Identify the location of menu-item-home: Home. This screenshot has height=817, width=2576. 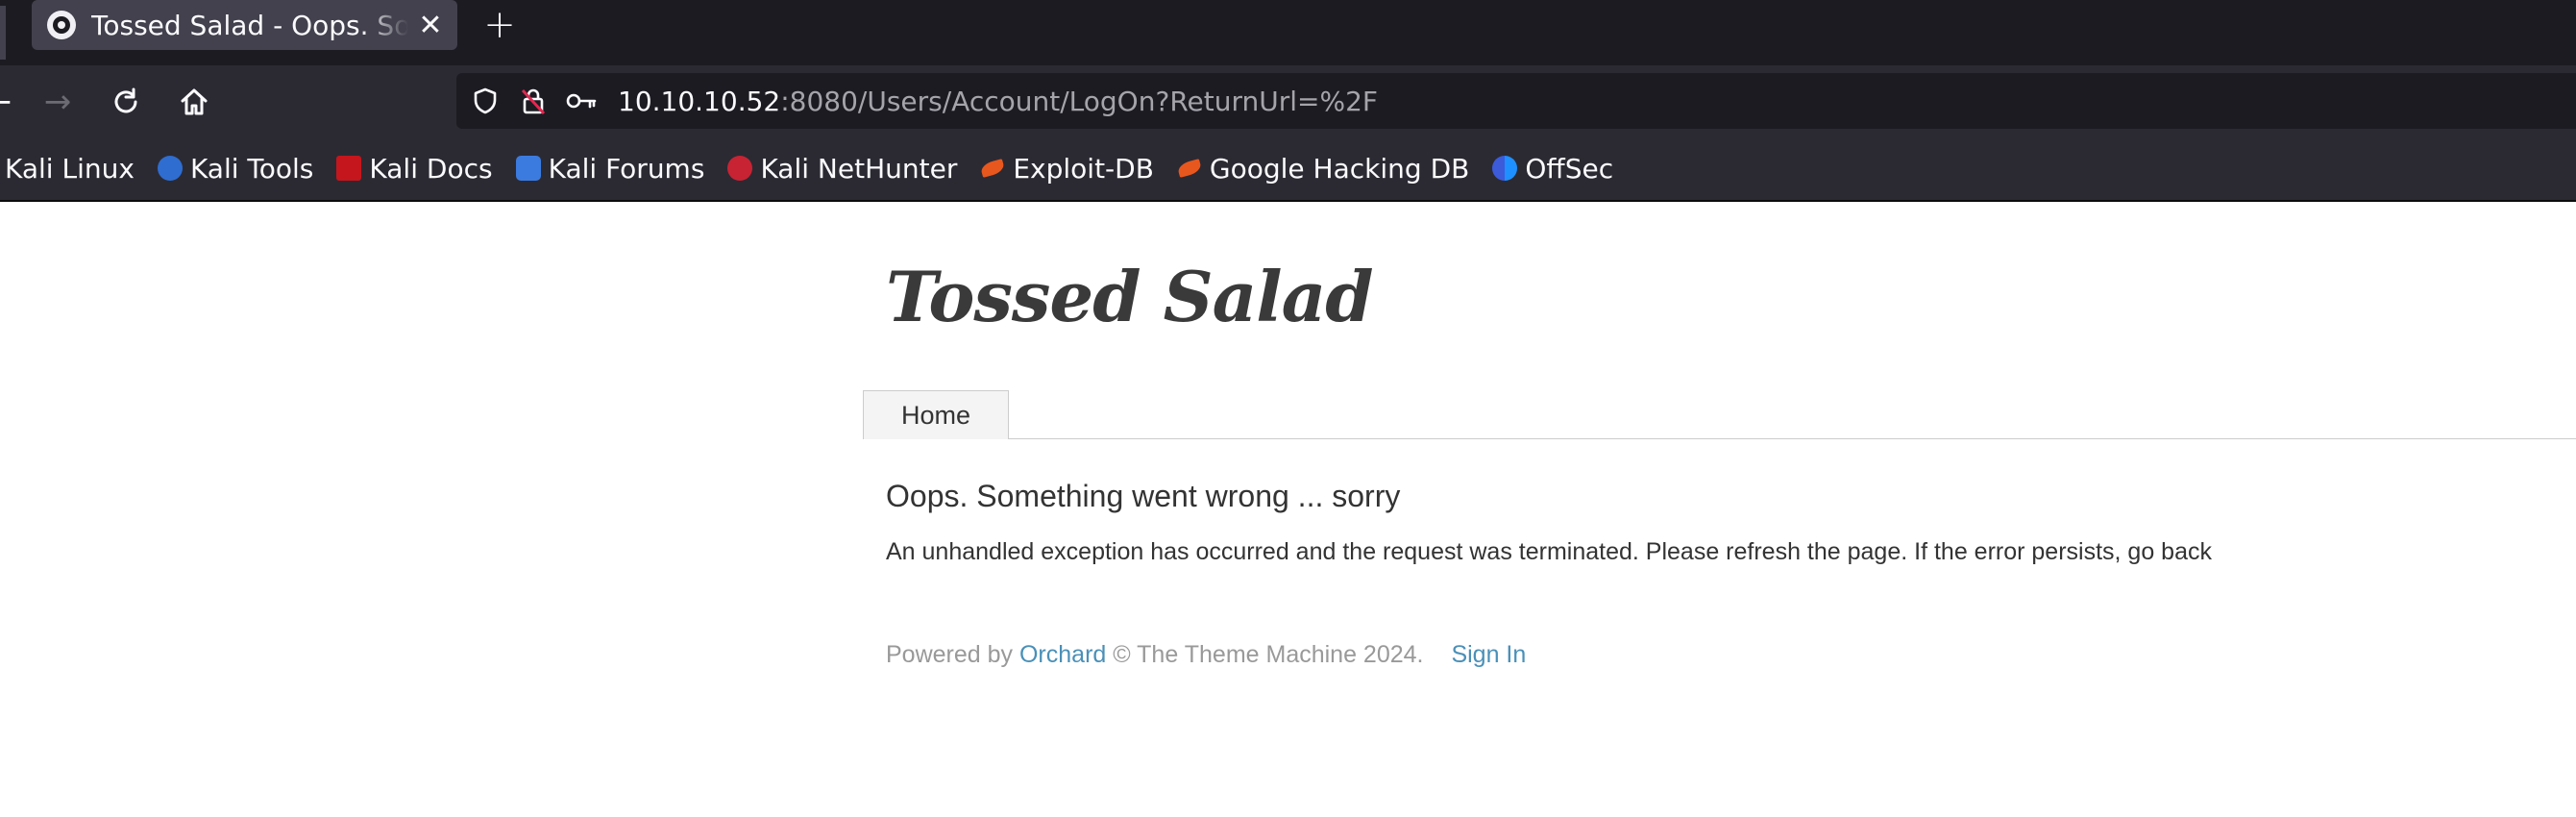
(936, 414).